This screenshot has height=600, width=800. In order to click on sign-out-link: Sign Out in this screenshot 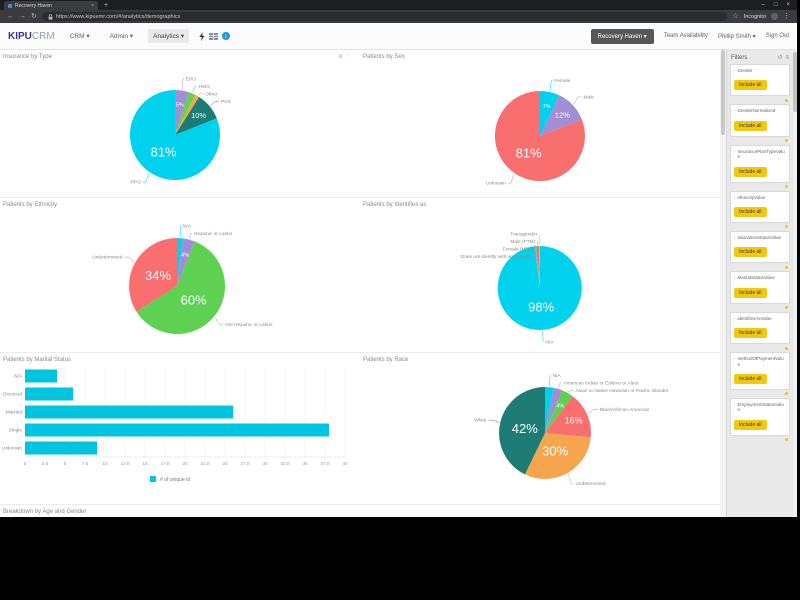, I will do `click(777, 36)`.